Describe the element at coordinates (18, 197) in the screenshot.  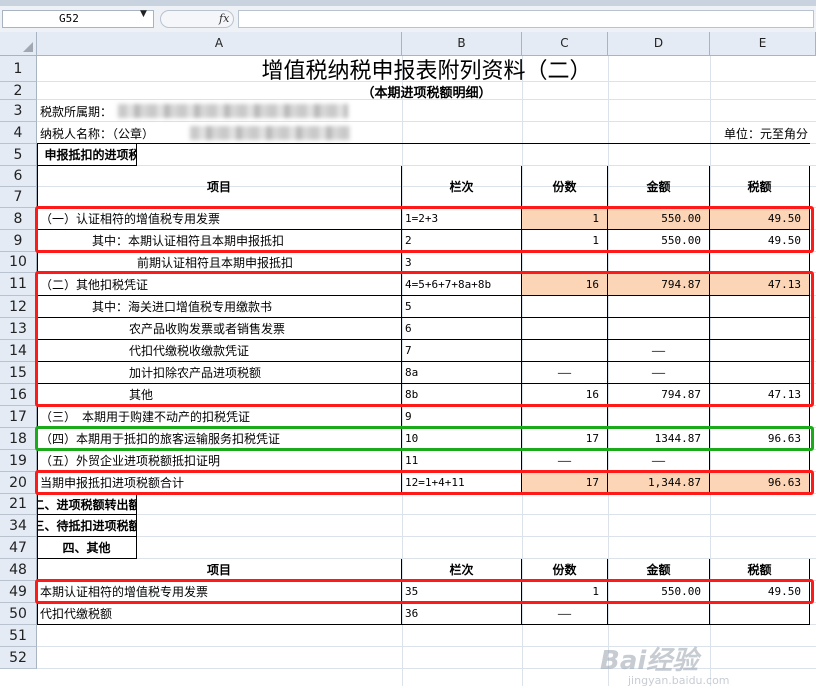
I see `row-header-7: 7` at that location.